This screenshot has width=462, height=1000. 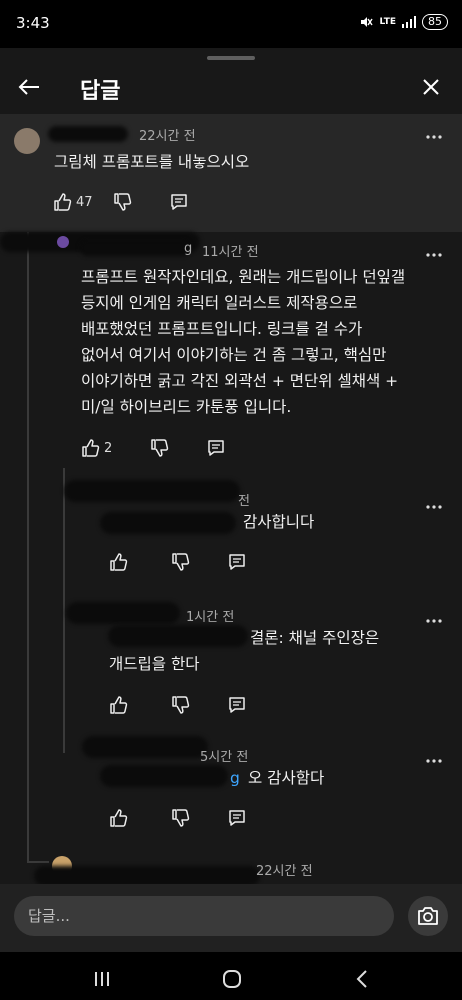 What do you see at coordinates (435, 22) in the screenshot?
I see `battery-indicator: 85` at bounding box center [435, 22].